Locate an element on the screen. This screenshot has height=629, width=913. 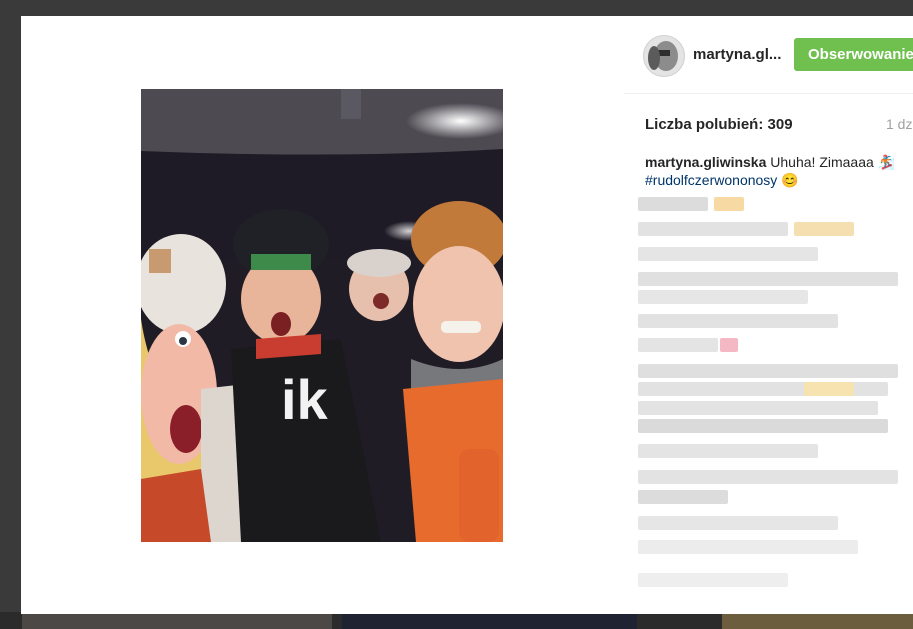
follow-button: Obserwowanie is located at coordinates (853, 54).